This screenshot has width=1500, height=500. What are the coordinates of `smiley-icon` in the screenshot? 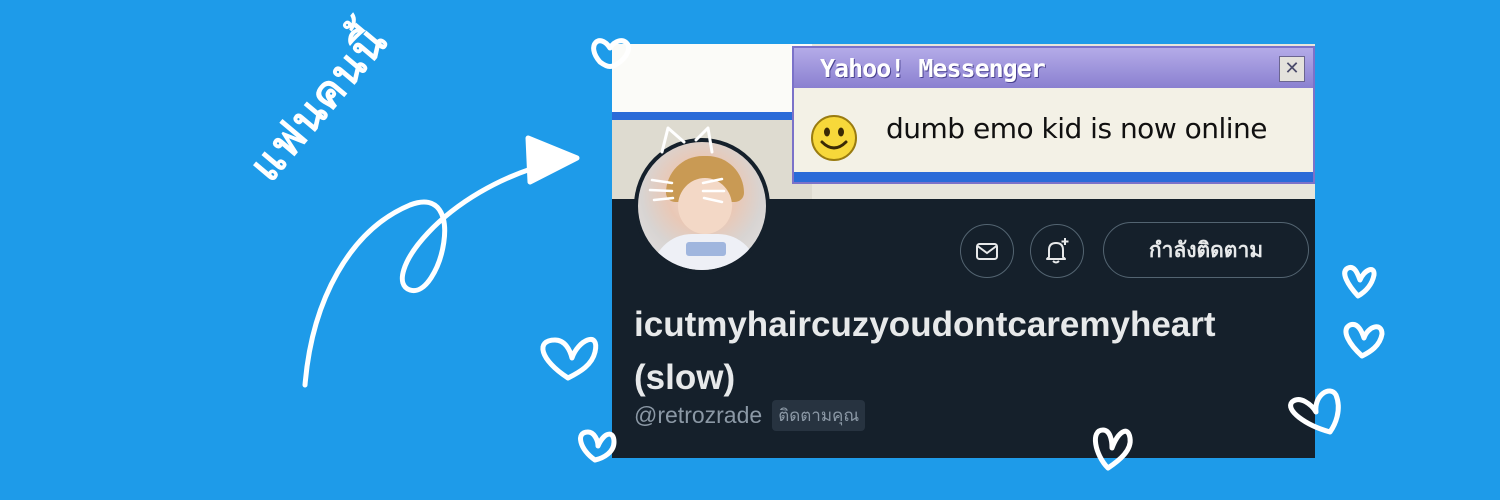 It's located at (834, 138).